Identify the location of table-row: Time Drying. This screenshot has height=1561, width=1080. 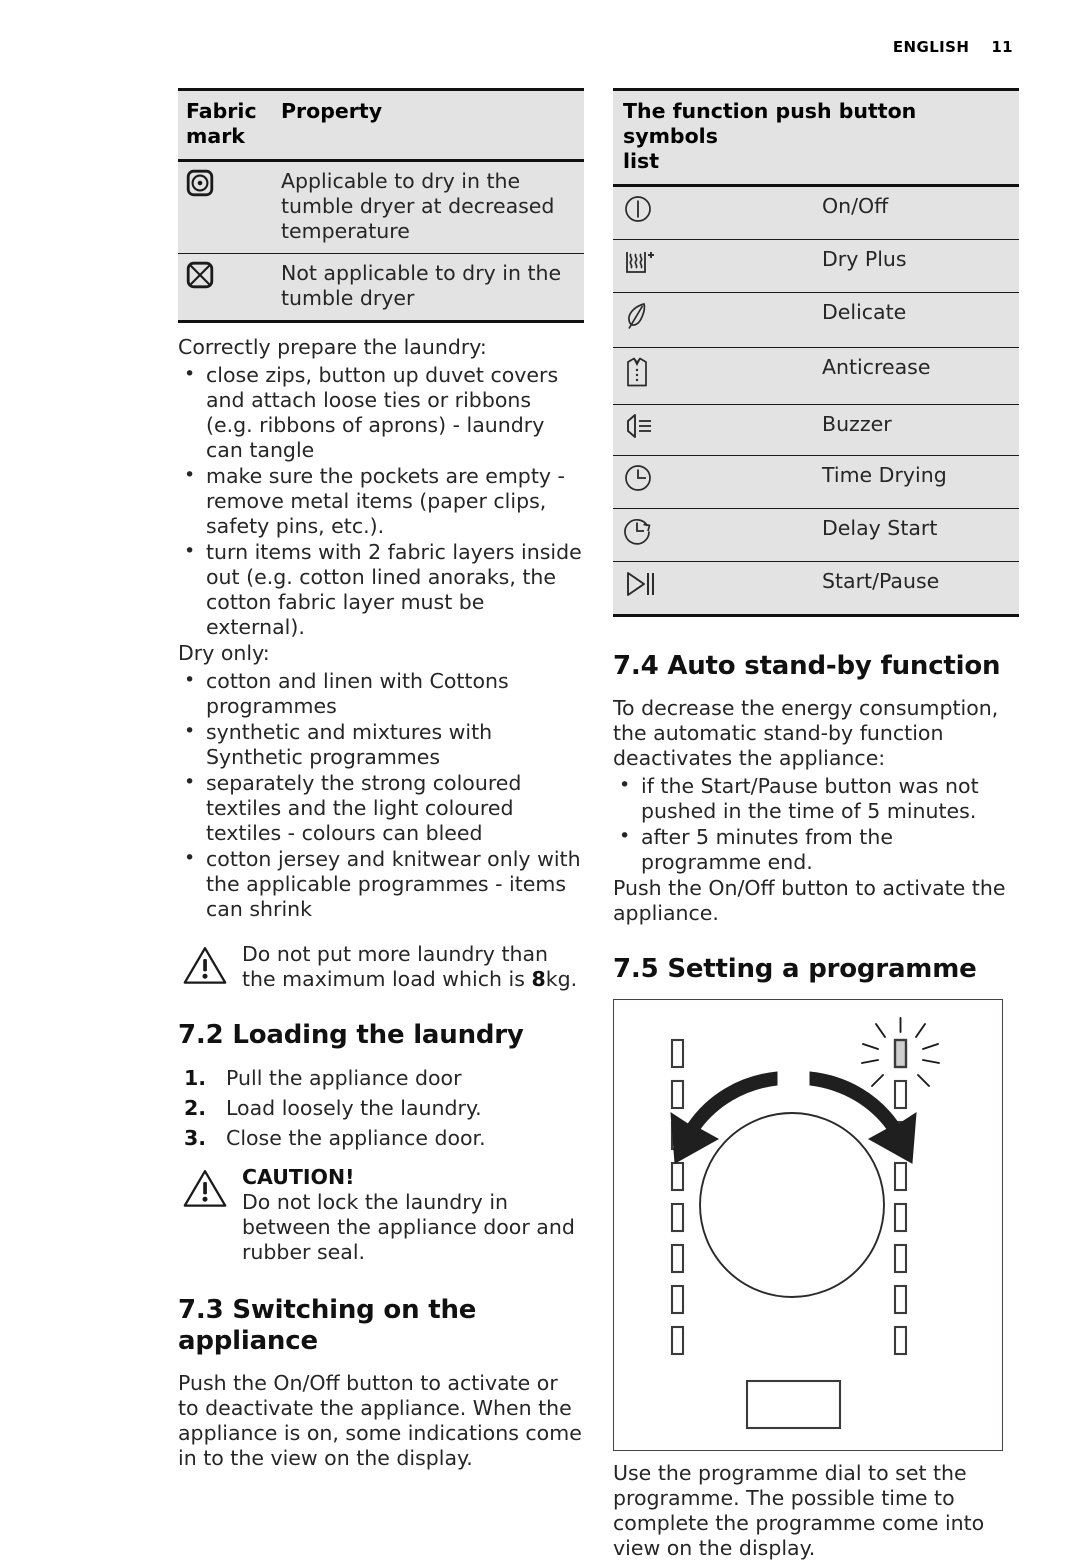
(816, 482).